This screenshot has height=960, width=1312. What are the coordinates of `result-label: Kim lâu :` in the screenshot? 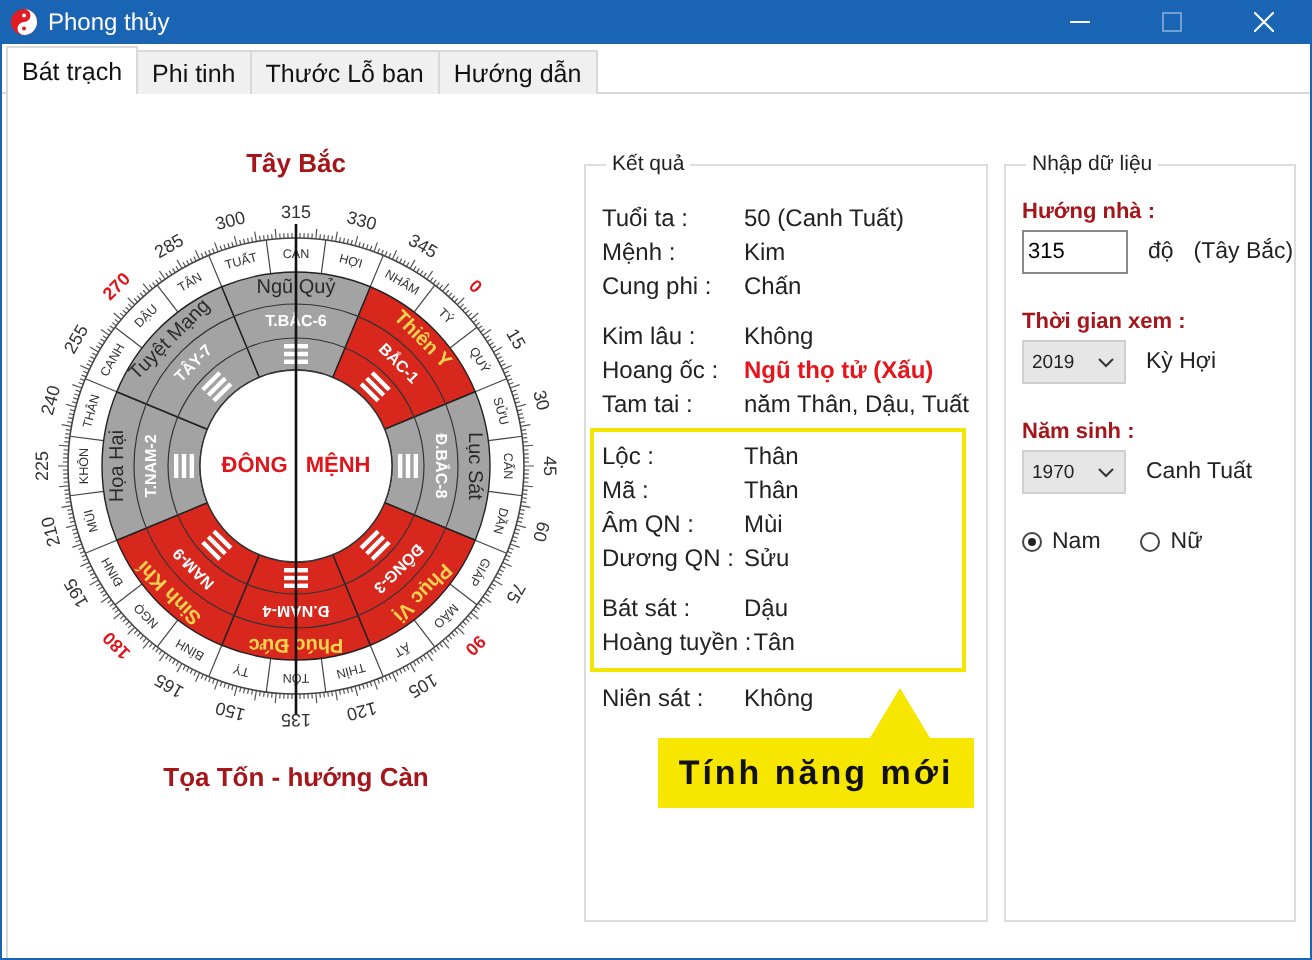 It's located at (650, 335).